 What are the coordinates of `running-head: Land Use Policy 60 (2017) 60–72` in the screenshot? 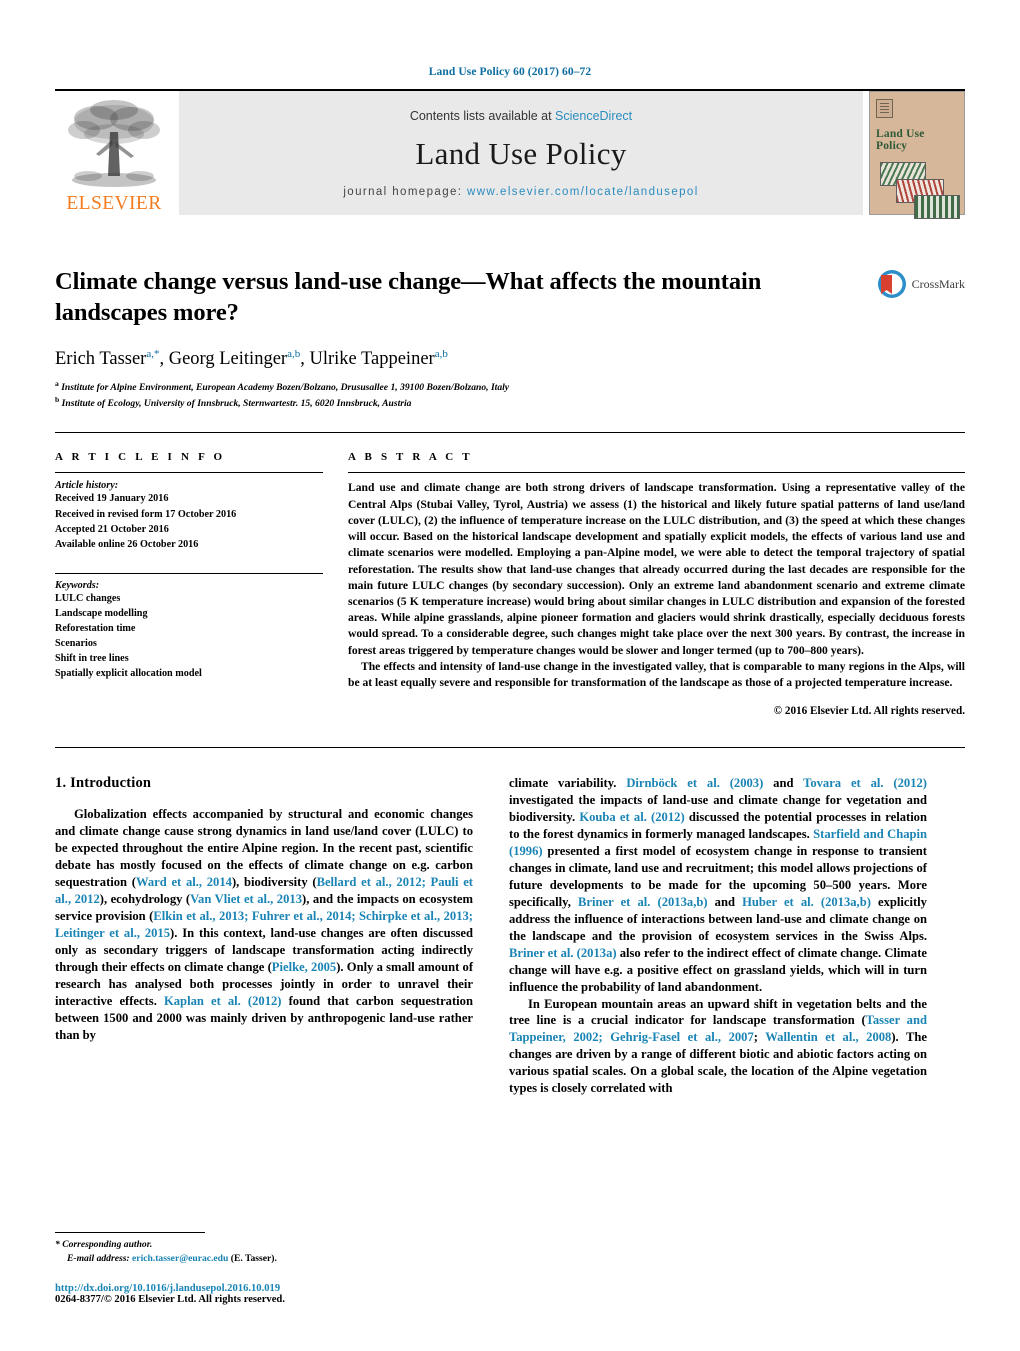 It's located at (510, 72).